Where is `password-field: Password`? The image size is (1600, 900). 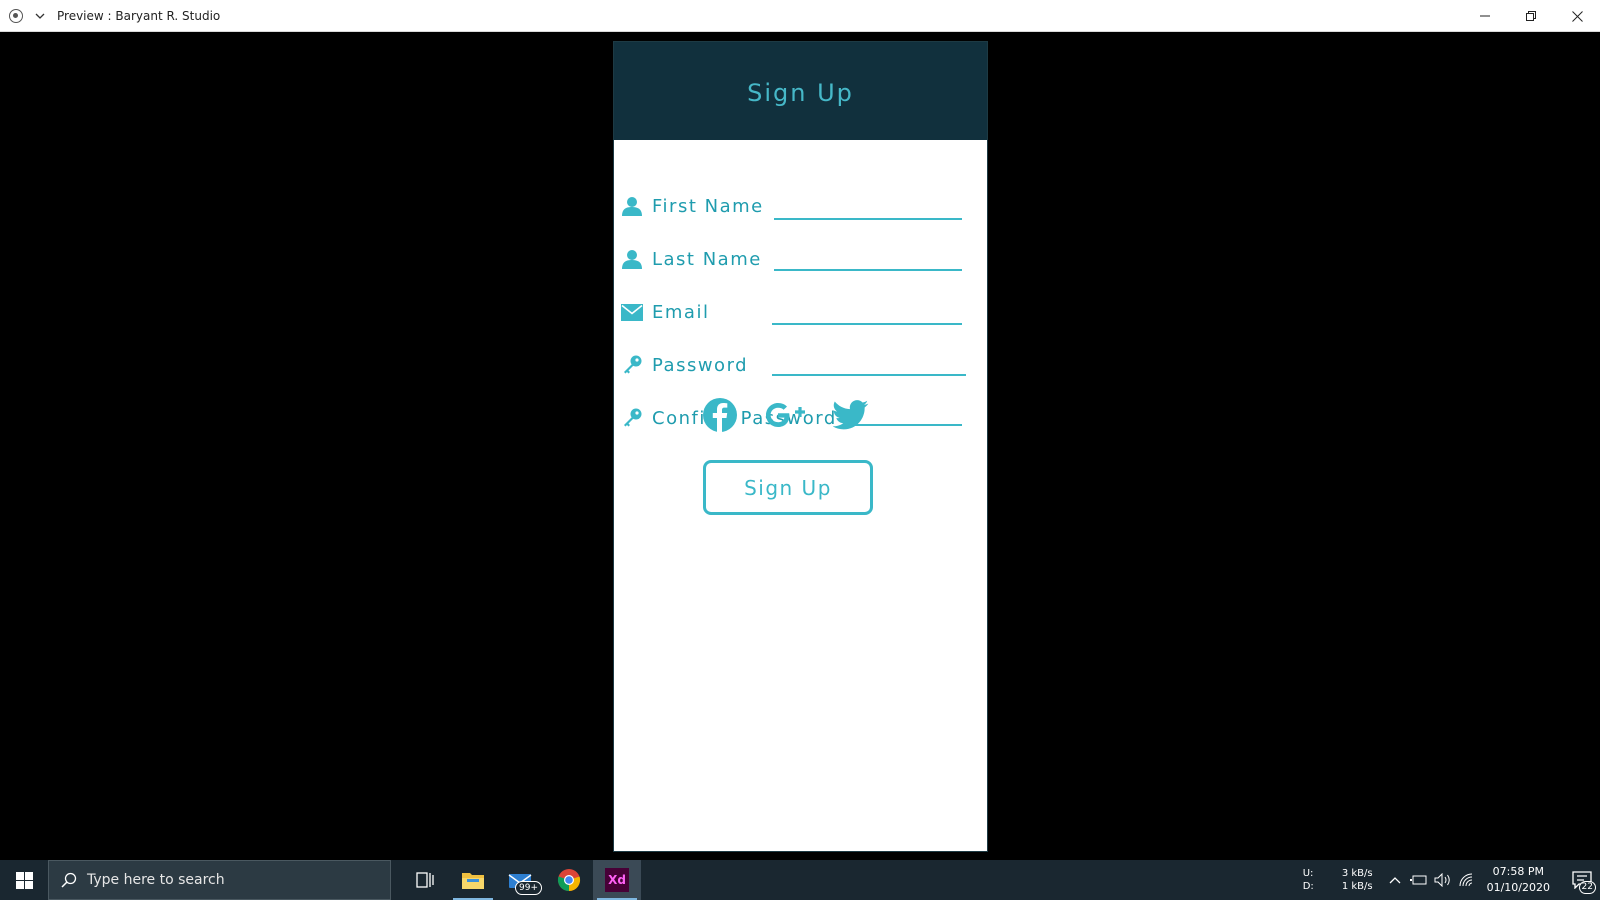
password-field: Password is located at coordinates (684, 366).